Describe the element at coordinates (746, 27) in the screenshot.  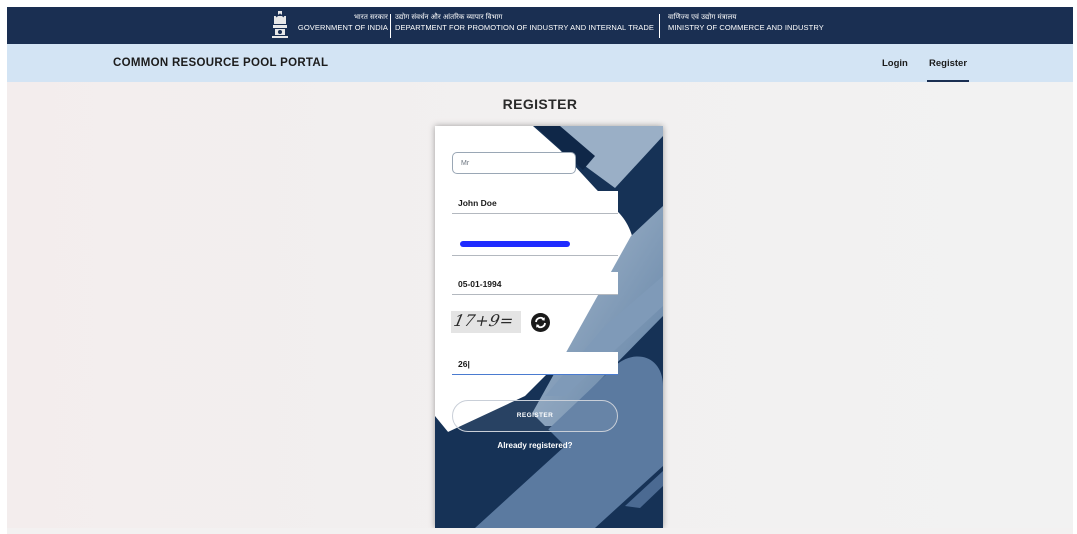
I see `english-ministry-text: MINISTRY OF COMMERCE AND INDUSTRY` at that location.